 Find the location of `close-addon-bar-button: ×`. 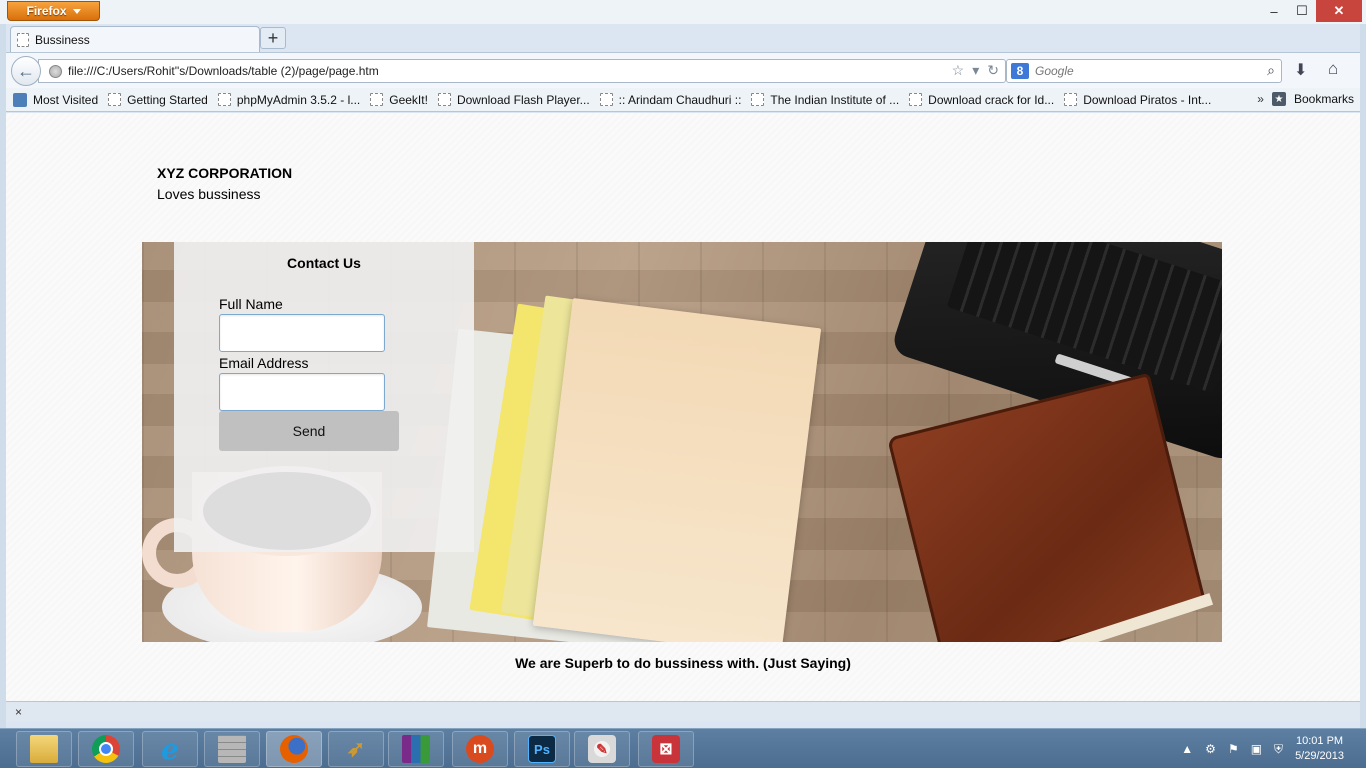

close-addon-bar-button: × is located at coordinates (18, 712).